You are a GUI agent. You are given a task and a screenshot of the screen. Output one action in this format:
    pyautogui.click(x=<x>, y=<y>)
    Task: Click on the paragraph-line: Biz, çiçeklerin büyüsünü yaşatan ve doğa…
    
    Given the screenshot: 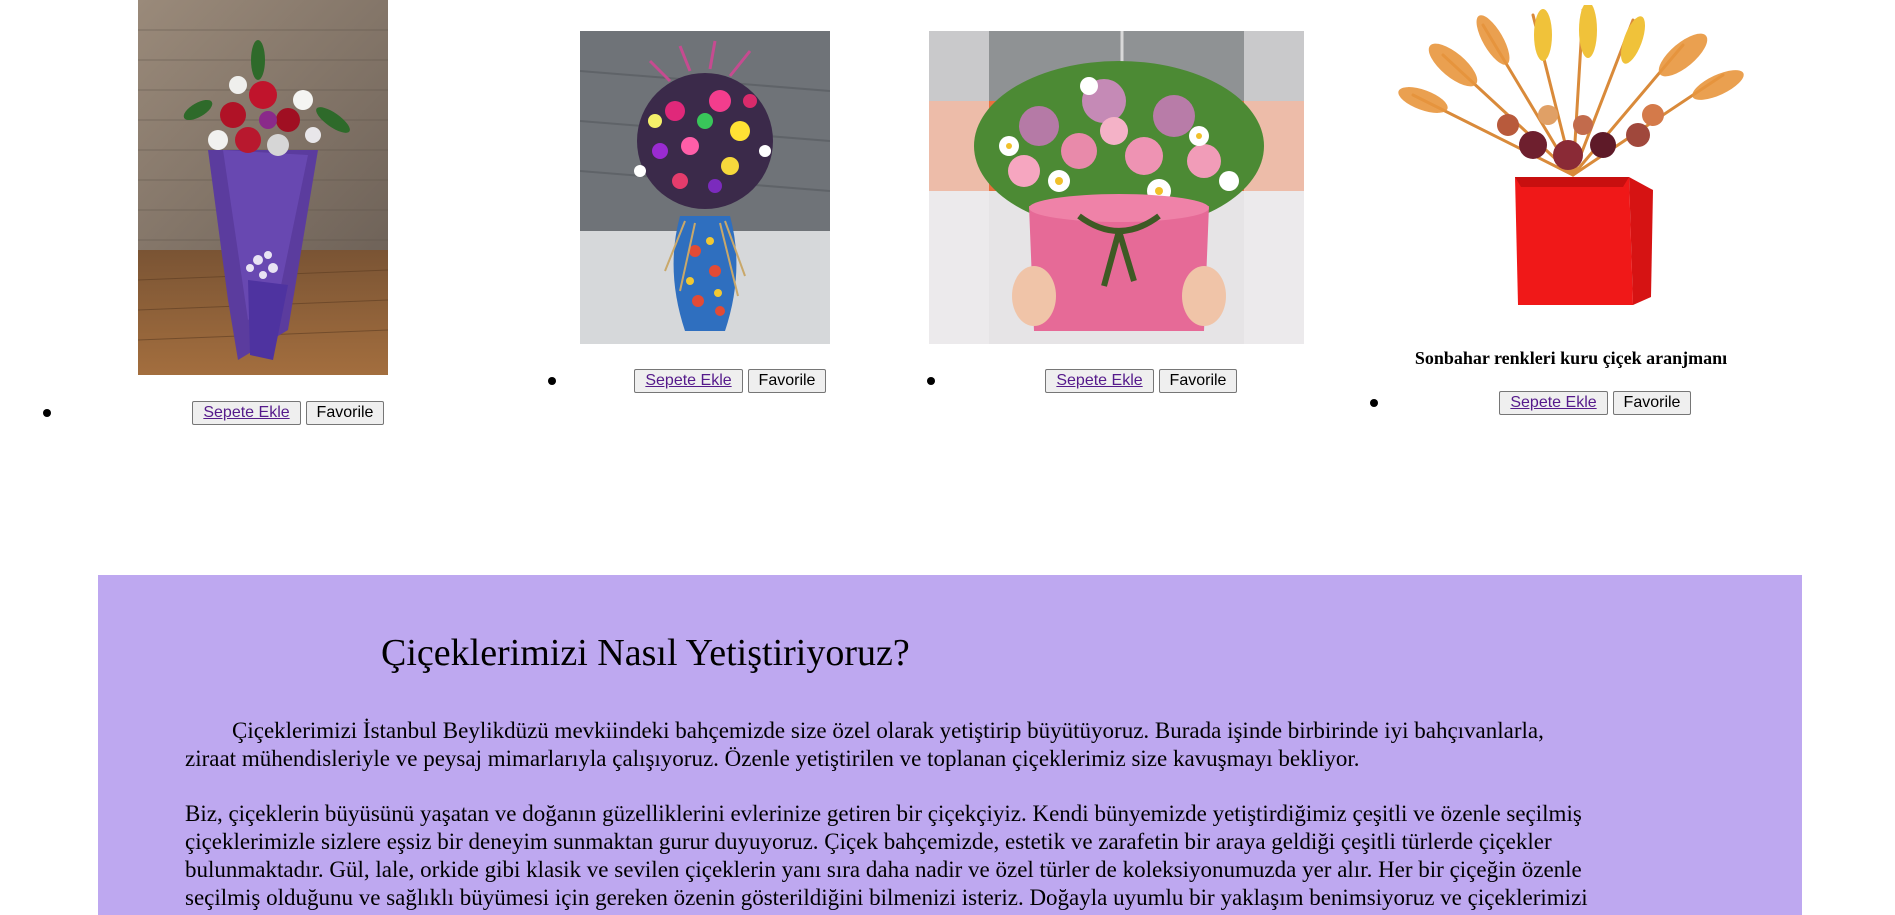 What is the action you would take?
    pyautogui.click(x=883, y=813)
    